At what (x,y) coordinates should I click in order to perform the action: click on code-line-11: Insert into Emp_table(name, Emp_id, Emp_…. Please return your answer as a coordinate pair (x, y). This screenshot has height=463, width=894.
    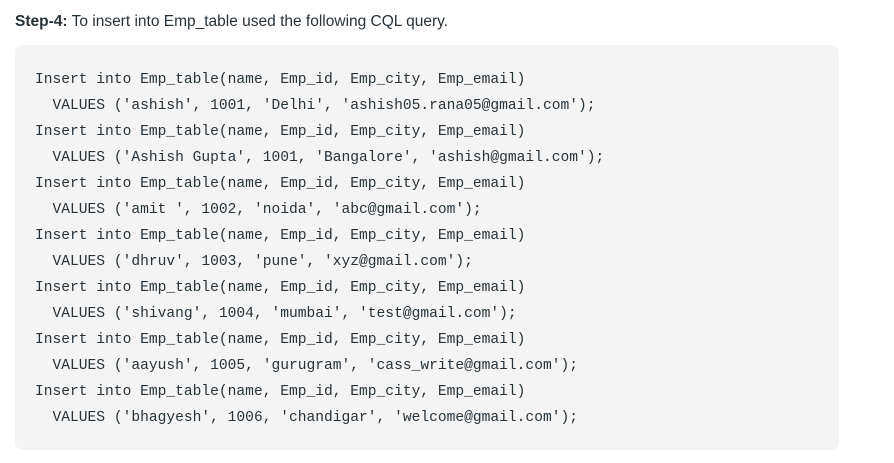
    Looking at the image, I should click on (280, 340).